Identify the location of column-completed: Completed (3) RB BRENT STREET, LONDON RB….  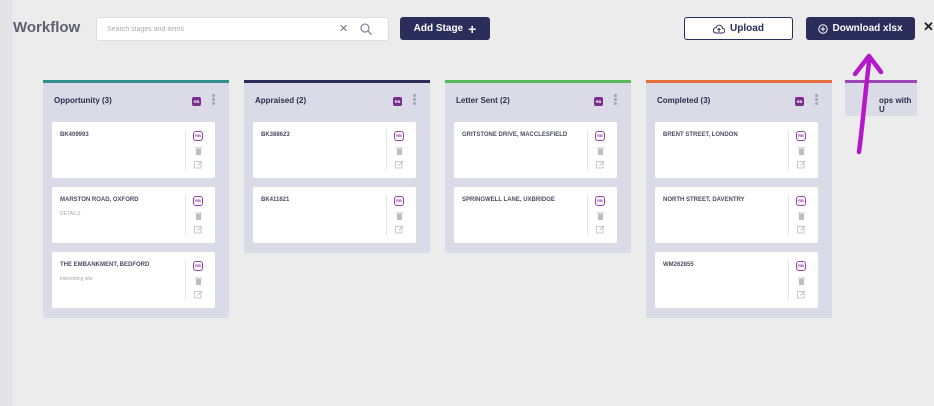
(739, 199).